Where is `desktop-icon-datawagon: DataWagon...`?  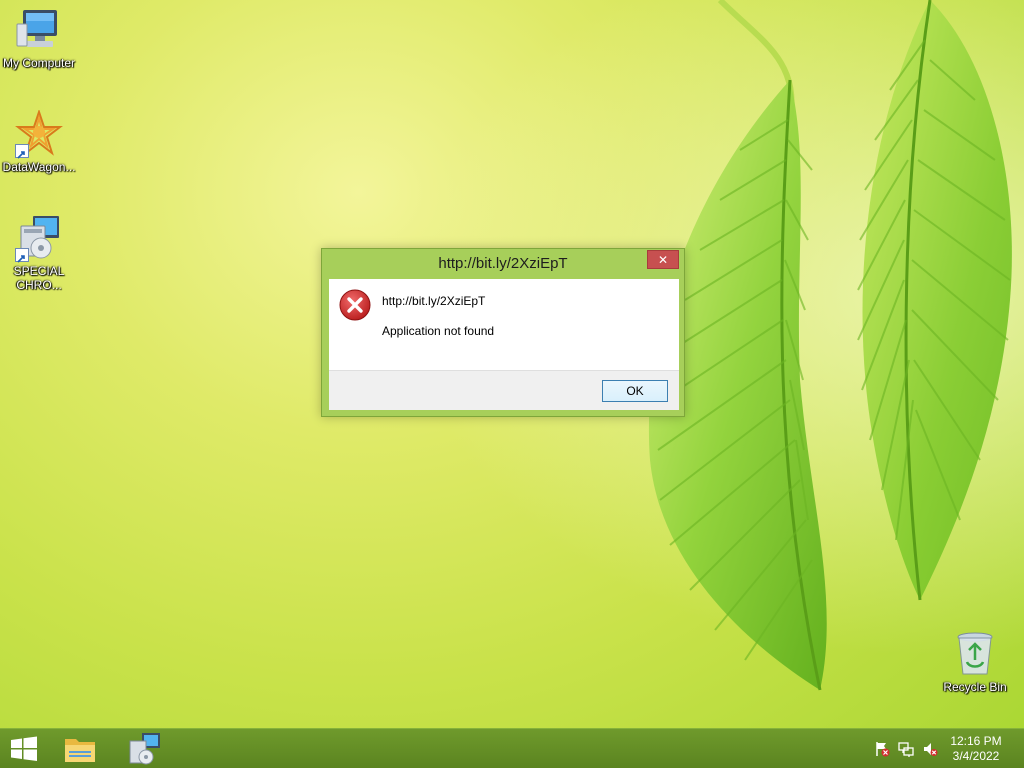 desktop-icon-datawagon: DataWagon... is located at coordinates (39, 141).